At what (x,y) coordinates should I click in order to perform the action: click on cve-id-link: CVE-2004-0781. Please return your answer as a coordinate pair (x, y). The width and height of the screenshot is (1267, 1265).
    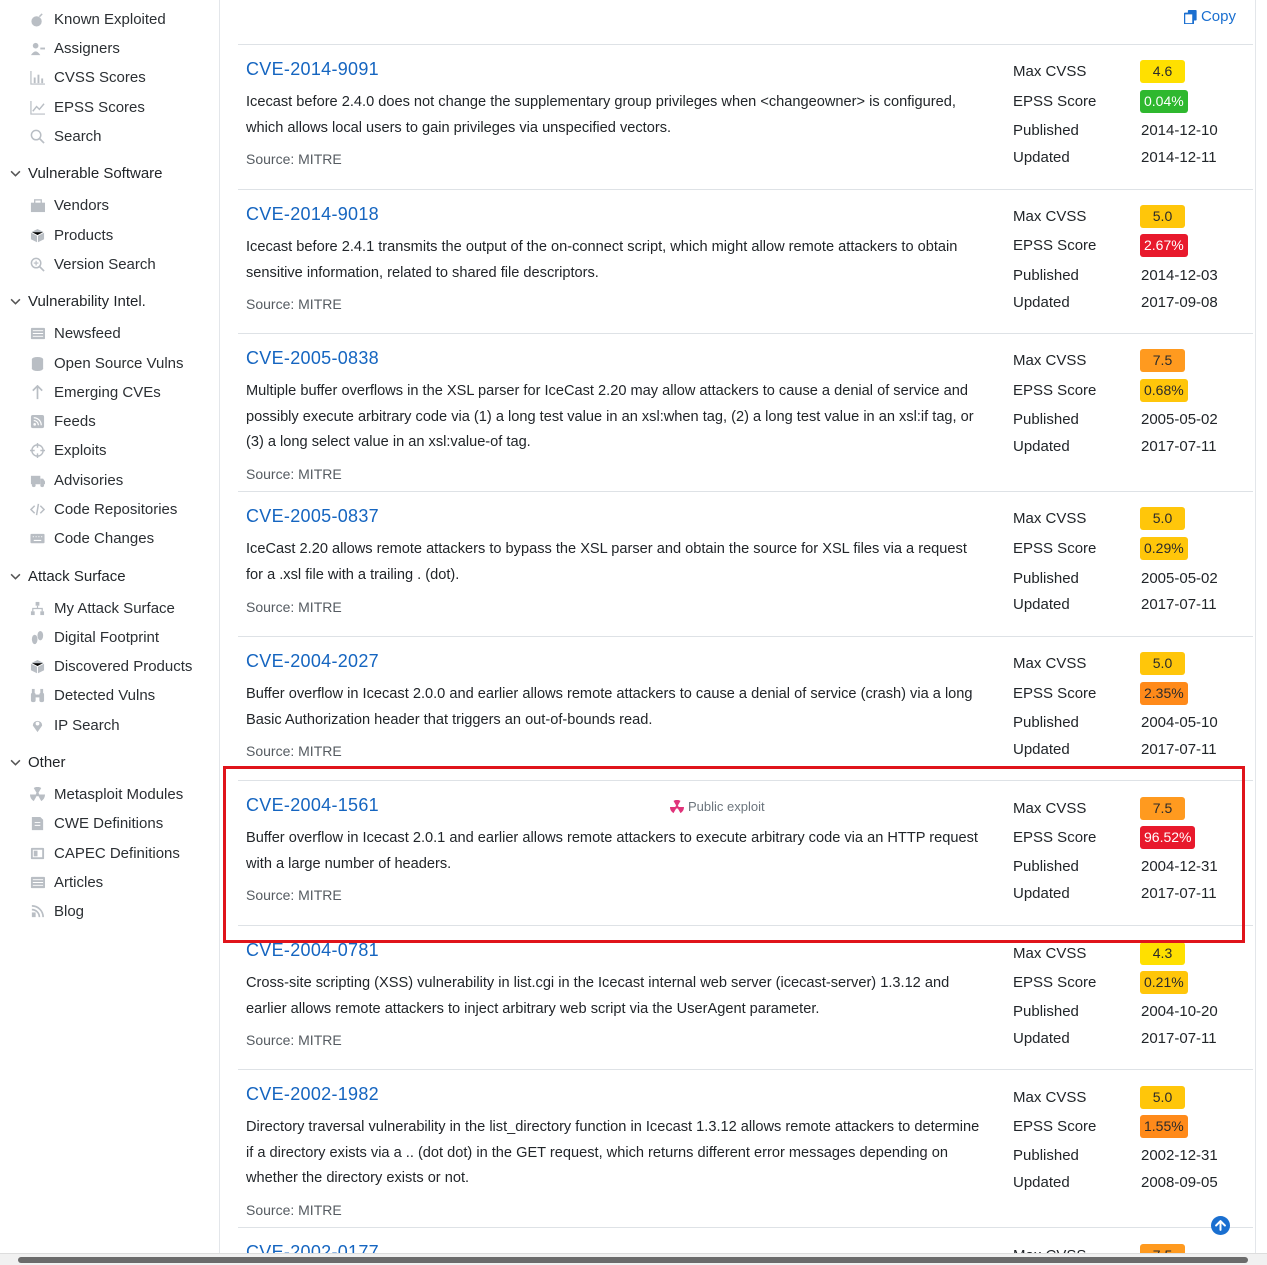
    Looking at the image, I should click on (312, 950).